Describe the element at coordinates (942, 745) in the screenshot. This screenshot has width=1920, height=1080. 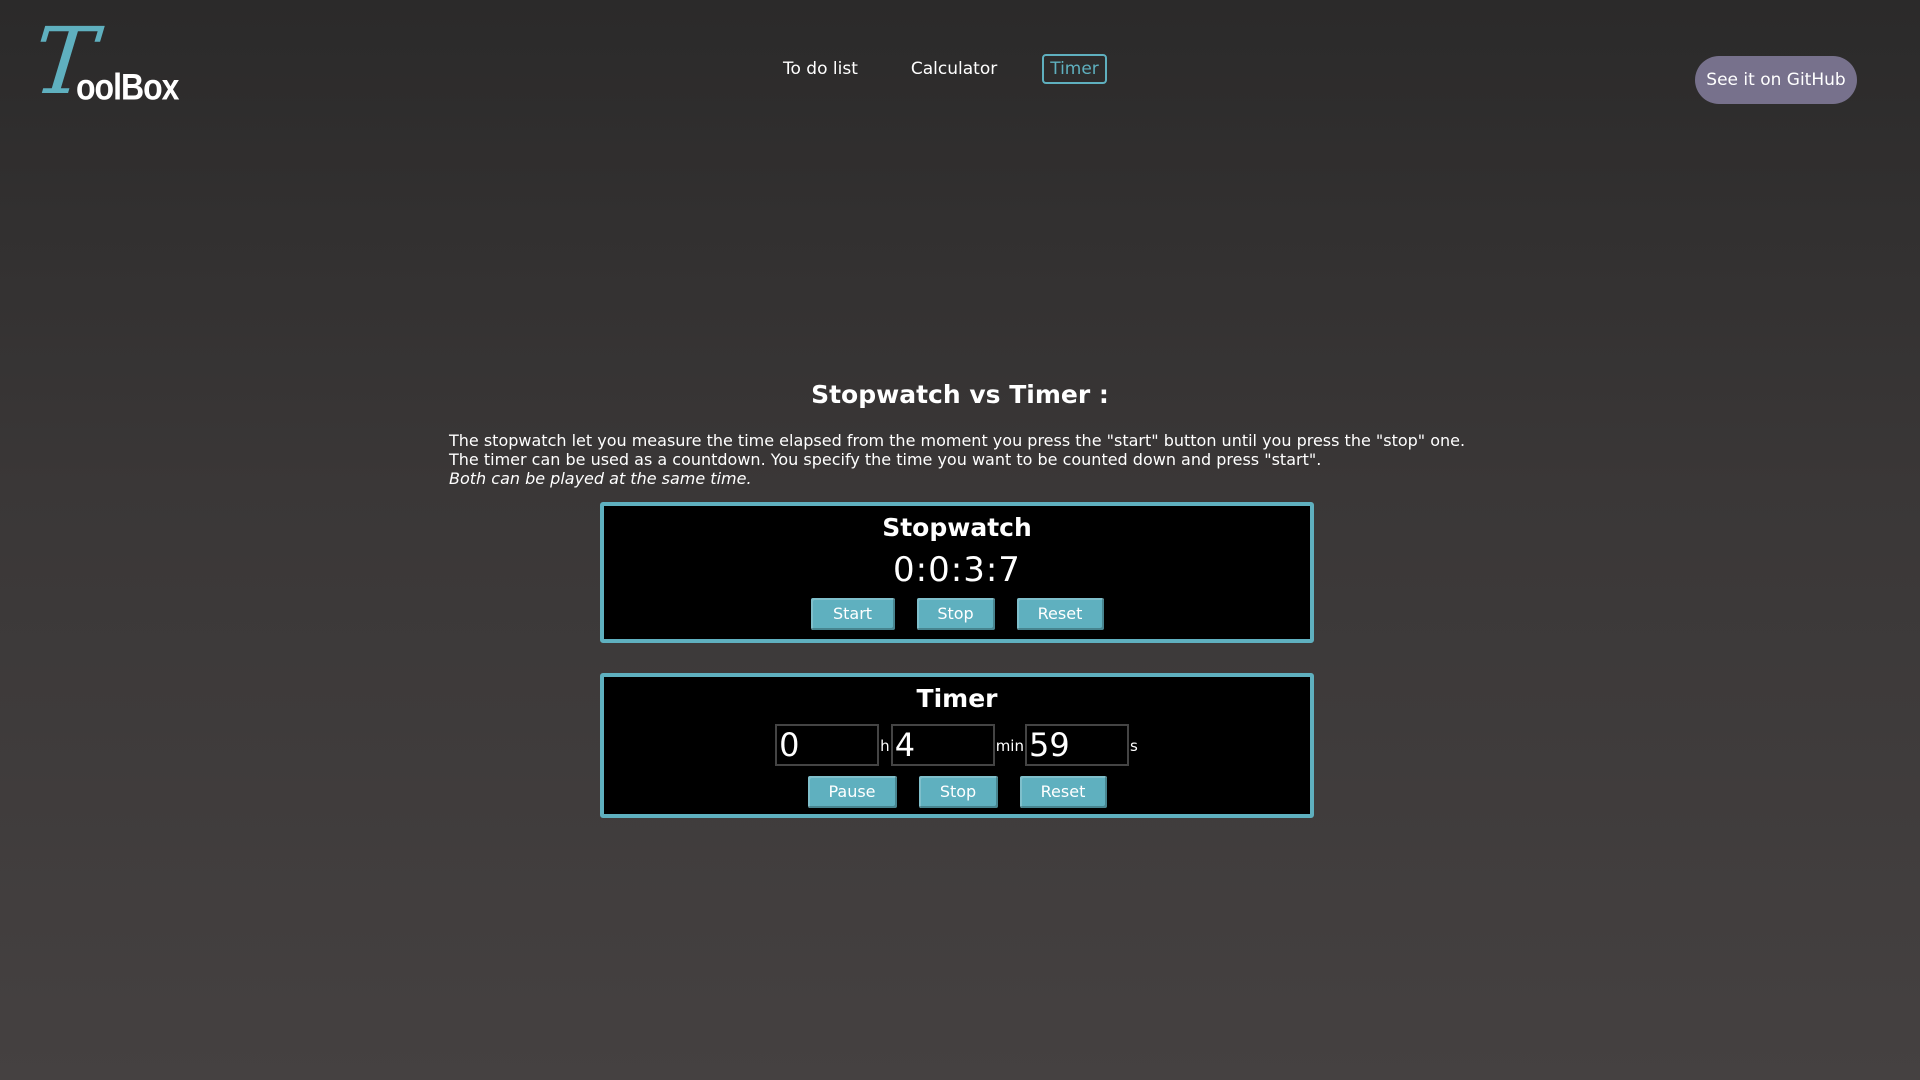
I see `timer-minutes-input` at that location.